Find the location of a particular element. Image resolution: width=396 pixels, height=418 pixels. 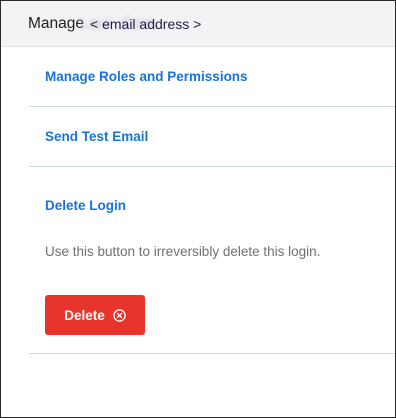

send-test-email-row: Send Test Email is located at coordinates (212, 137).